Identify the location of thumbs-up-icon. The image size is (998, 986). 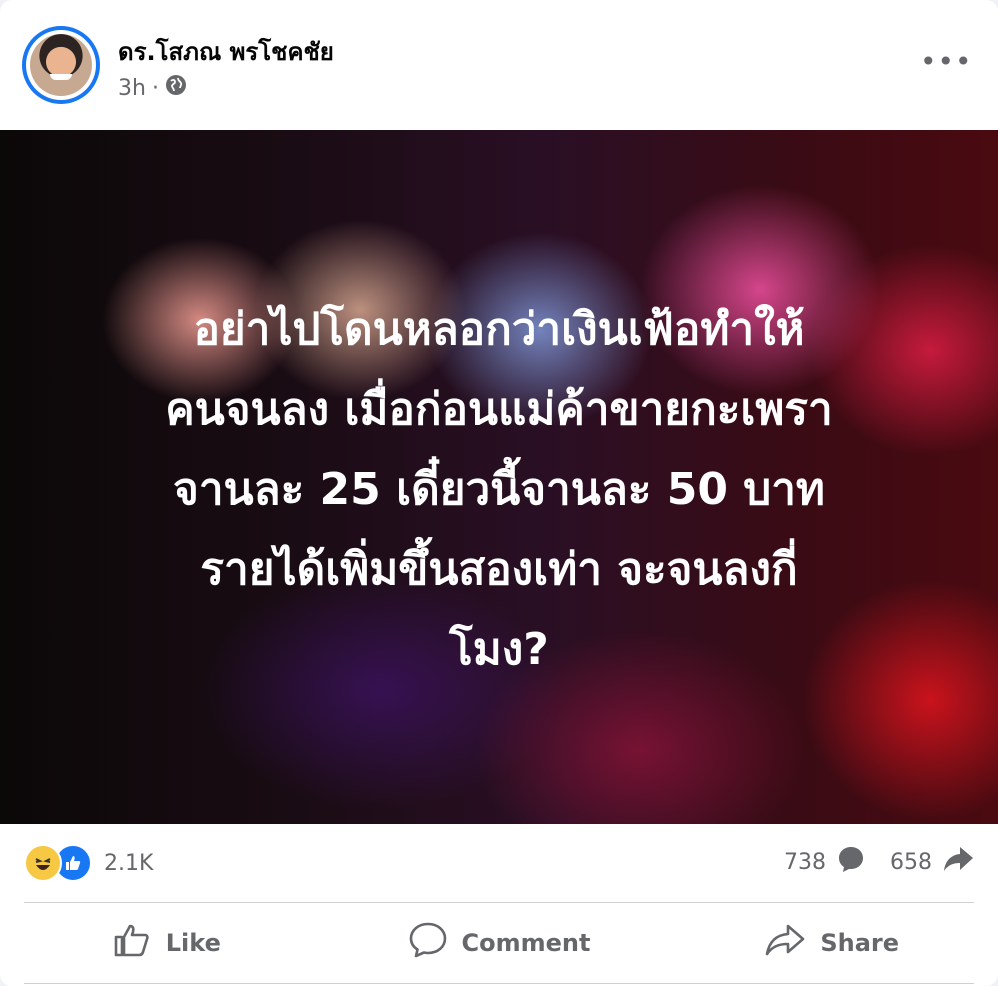
(132, 943).